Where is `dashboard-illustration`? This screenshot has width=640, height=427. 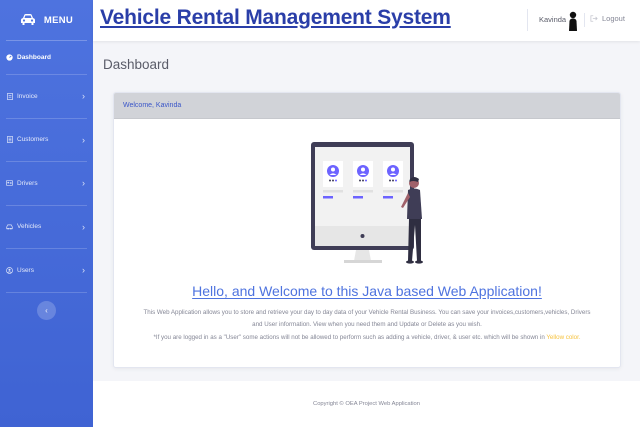
dashboard-illustration is located at coordinates (367, 203).